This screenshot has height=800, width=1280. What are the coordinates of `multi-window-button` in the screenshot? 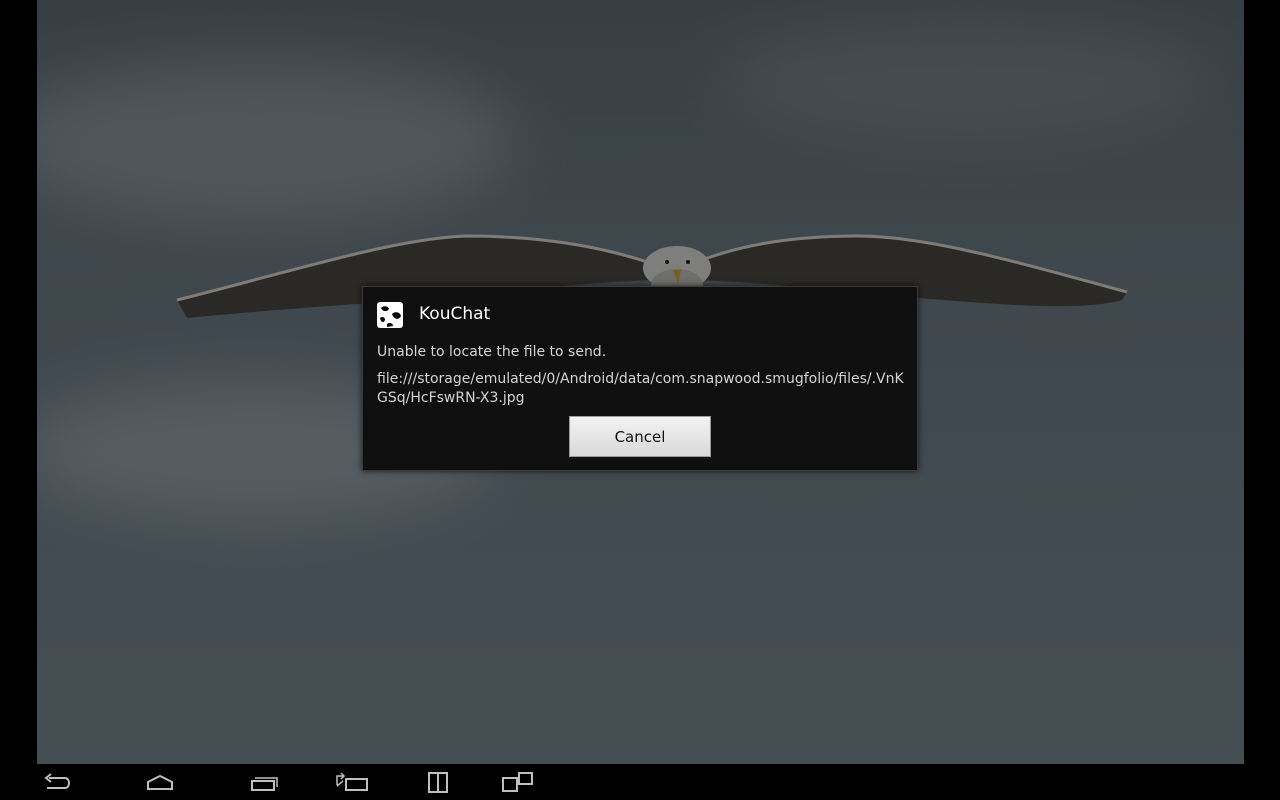 It's located at (517, 782).